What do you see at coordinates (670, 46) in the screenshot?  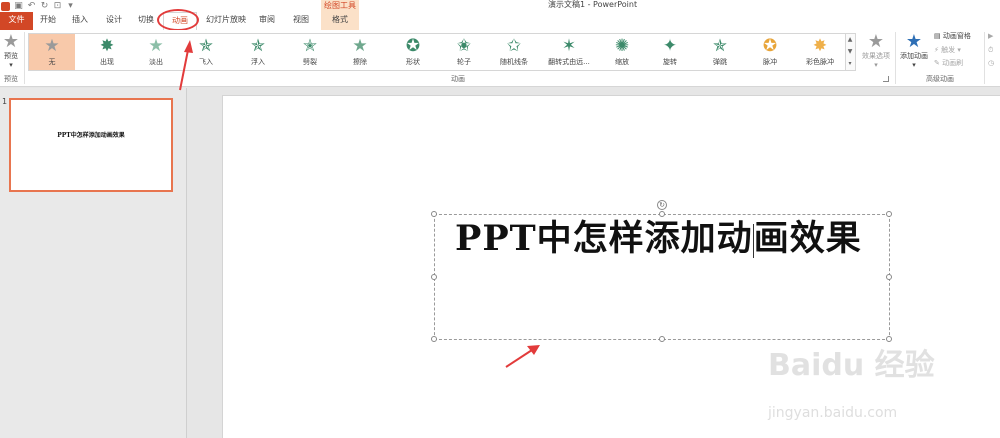 I see `star-swivel-icon: ✦` at bounding box center [670, 46].